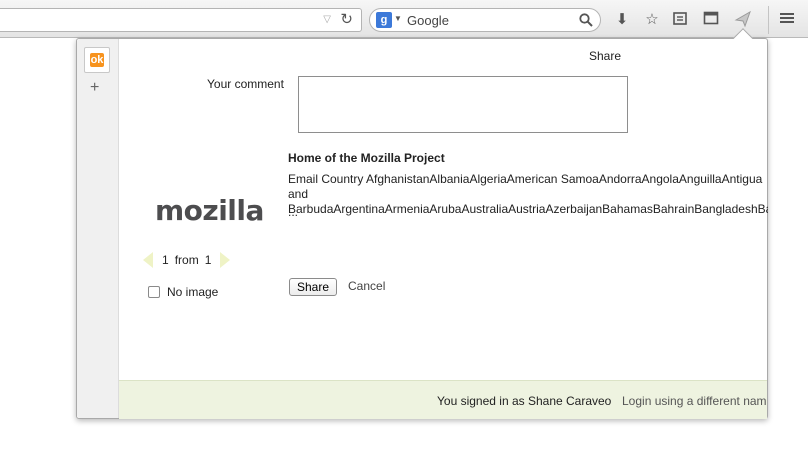 Image resolution: width=808 pixels, height=457 pixels. What do you see at coordinates (485, 20) in the screenshot?
I see `search-bar: g ▼ Google` at bounding box center [485, 20].